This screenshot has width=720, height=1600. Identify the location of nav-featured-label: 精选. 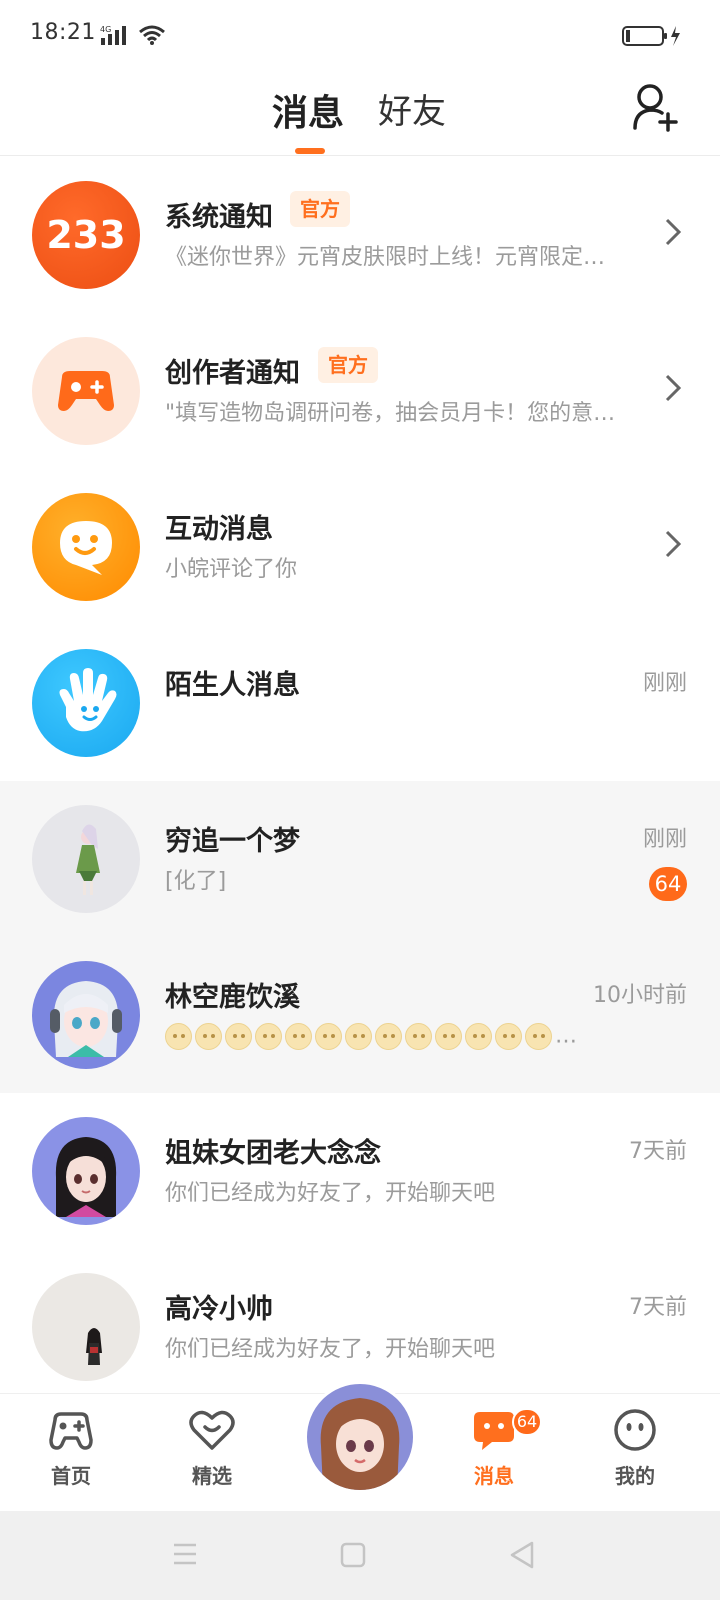
(212, 1476).